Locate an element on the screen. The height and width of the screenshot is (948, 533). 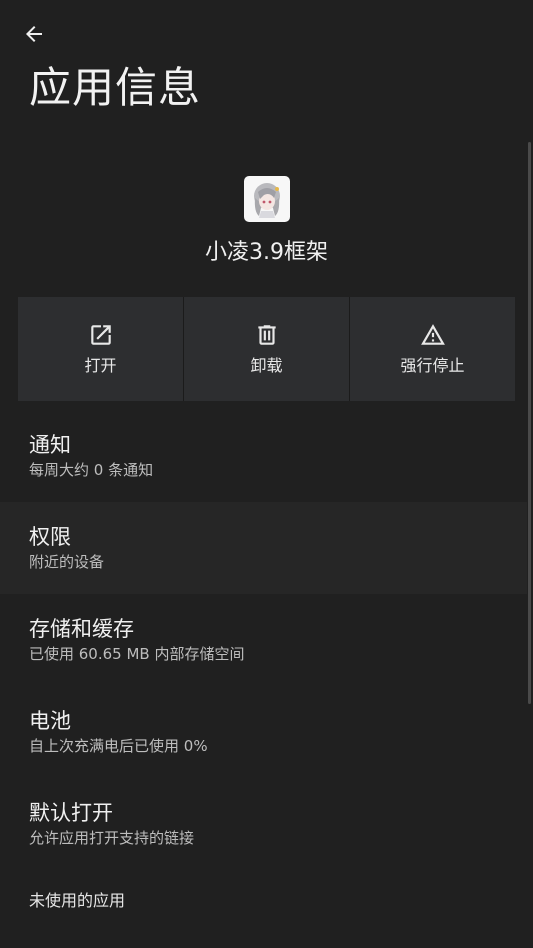
warning-icon is located at coordinates (432, 334).